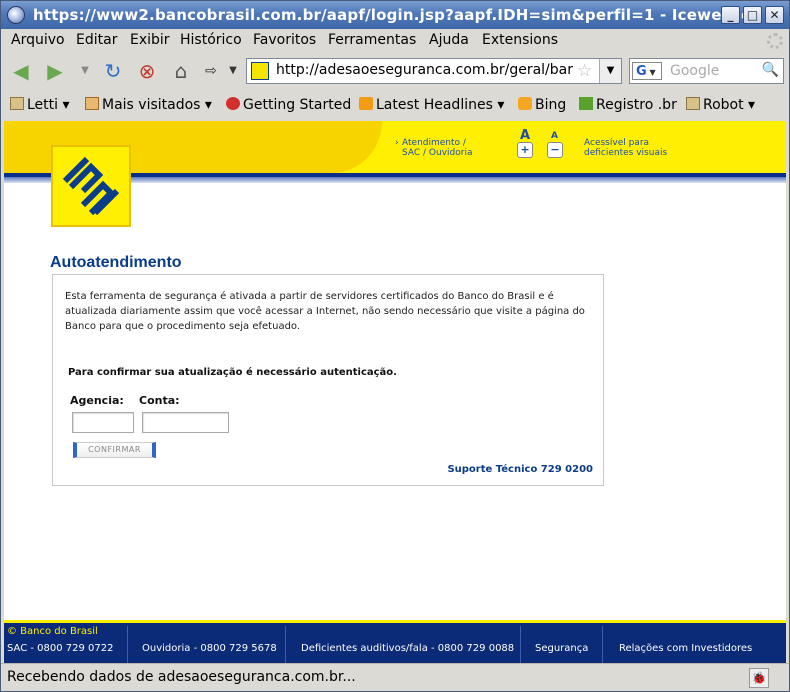 The width and height of the screenshot is (790, 692). I want to click on font-large-icon: A, so click(525, 135).